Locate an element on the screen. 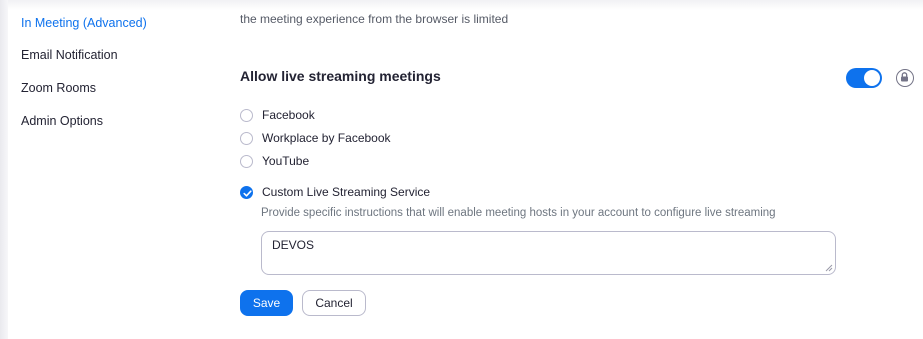 The width and height of the screenshot is (923, 339). option-custom-live-streaming: Custom Live Streaming Service is located at coordinates (335, 192).